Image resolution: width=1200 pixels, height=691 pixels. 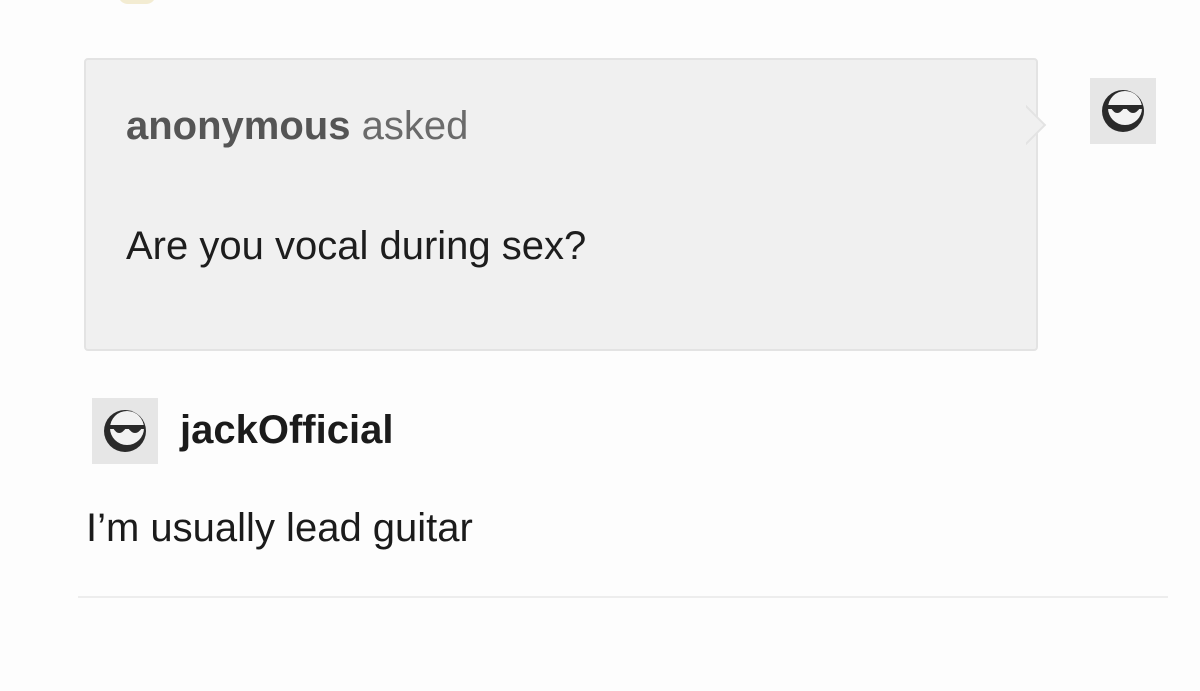 What do you see at coordinates (1043, 125) in the screenshot?
I see `ask-pointer` at bounding box center [1043, 125].